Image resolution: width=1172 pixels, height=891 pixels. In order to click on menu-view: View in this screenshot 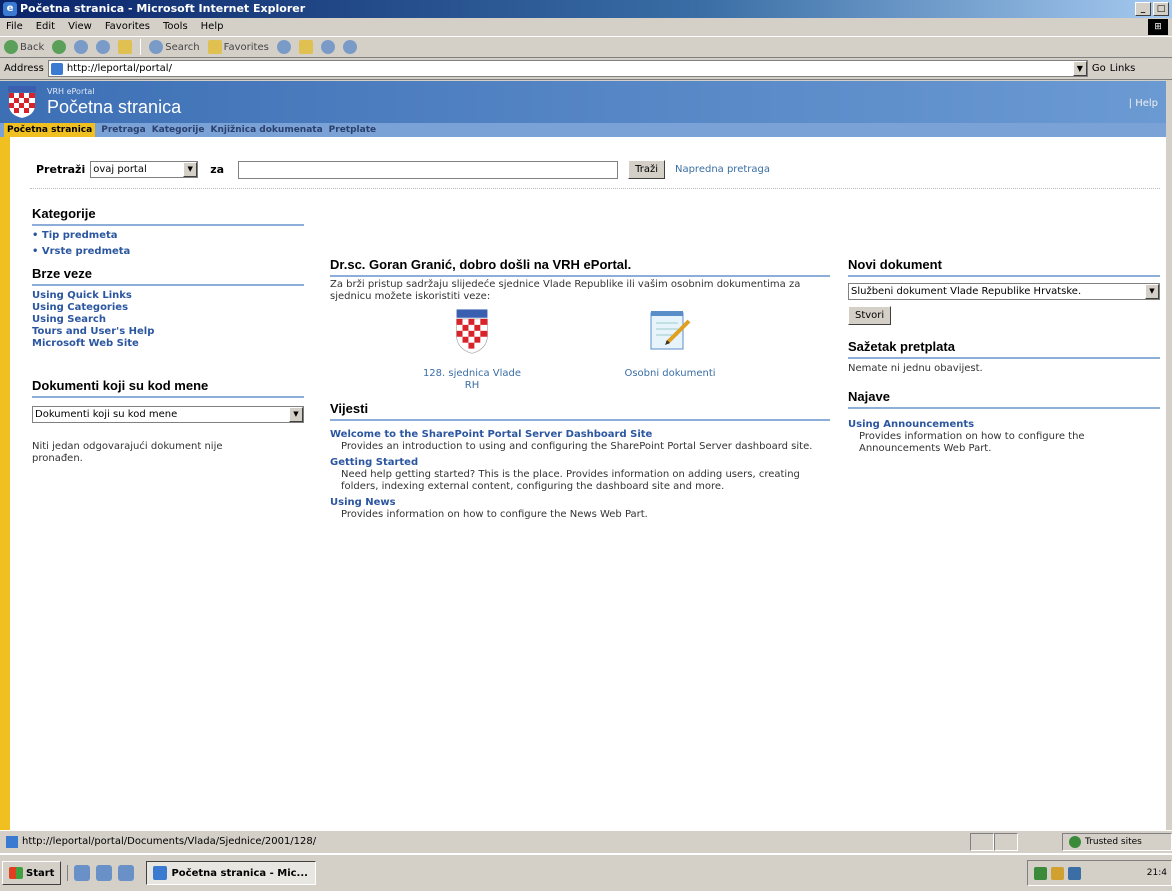, I will do `click(80, 27)`.